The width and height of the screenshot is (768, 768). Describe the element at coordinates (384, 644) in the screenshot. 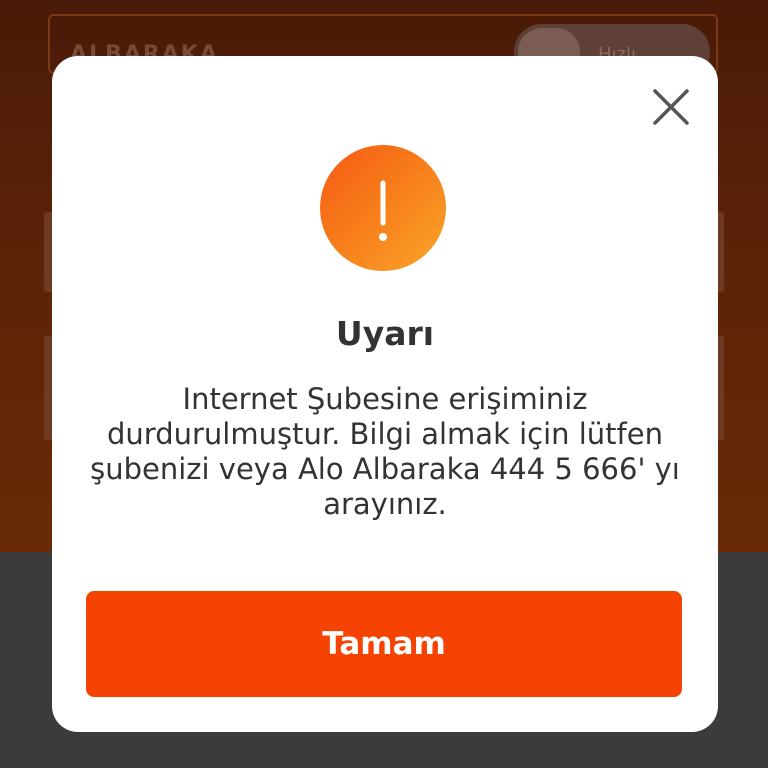

I see `ok-button: Tamam` at that location.